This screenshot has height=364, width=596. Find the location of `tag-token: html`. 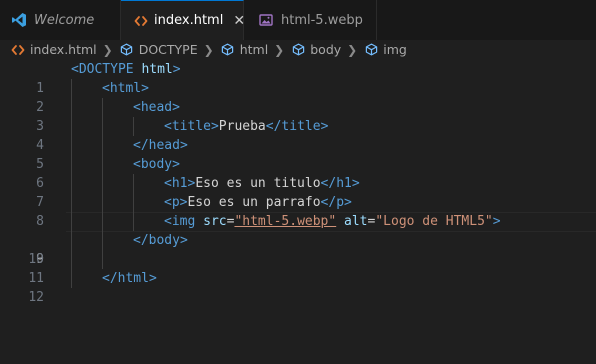

tag-token: html is located at coordinates (125, 88).